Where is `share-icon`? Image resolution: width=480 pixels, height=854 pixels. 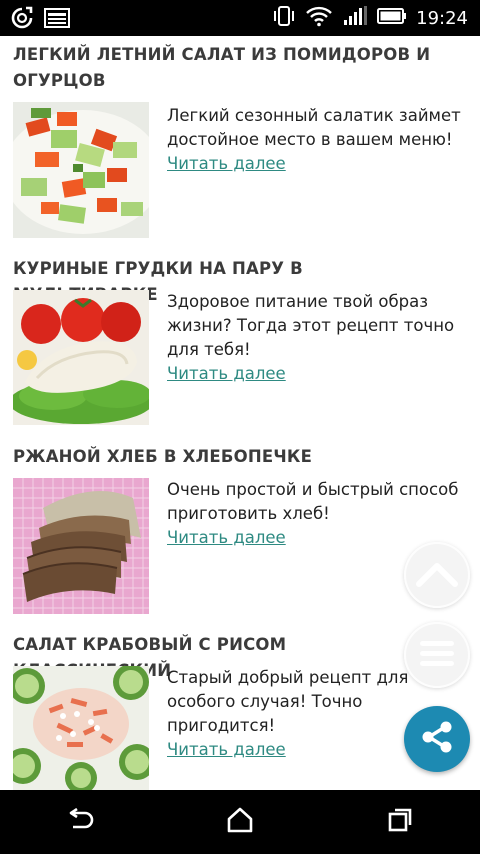 share-icon is located at coordinates (437, 739).